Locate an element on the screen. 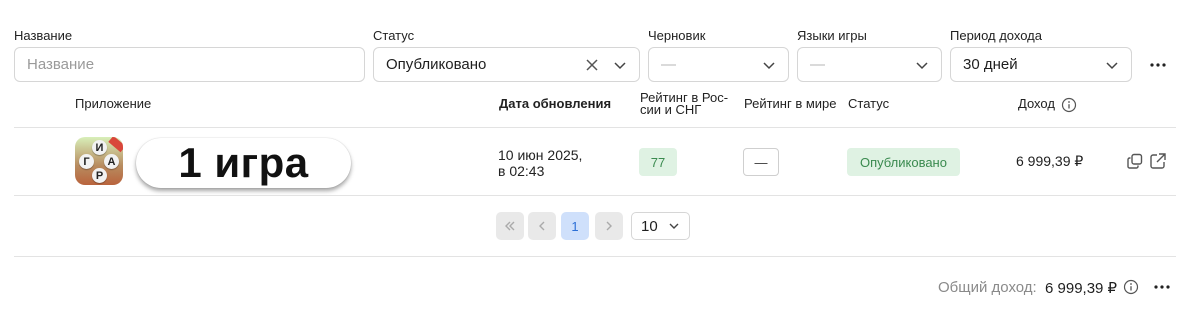  app-name: 1 игра is located at coordinates (243, 163).